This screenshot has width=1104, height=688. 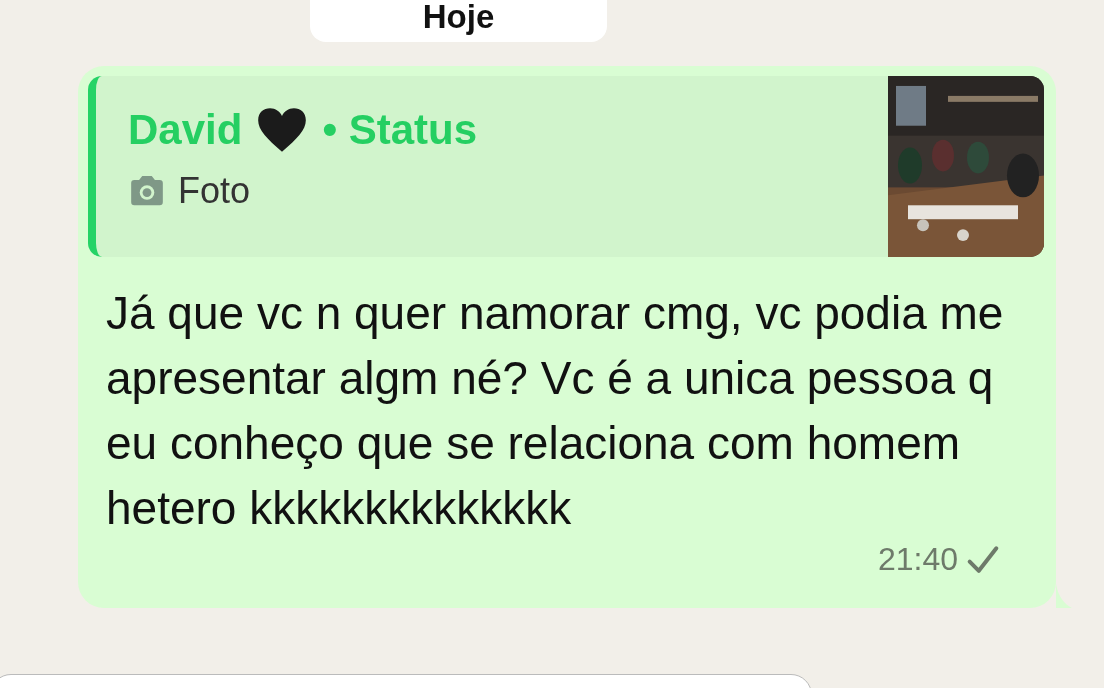 What do you see at coordinates (185, 130) in the screenshot?
I see `author-name: David` at bounding box center [185, 130].